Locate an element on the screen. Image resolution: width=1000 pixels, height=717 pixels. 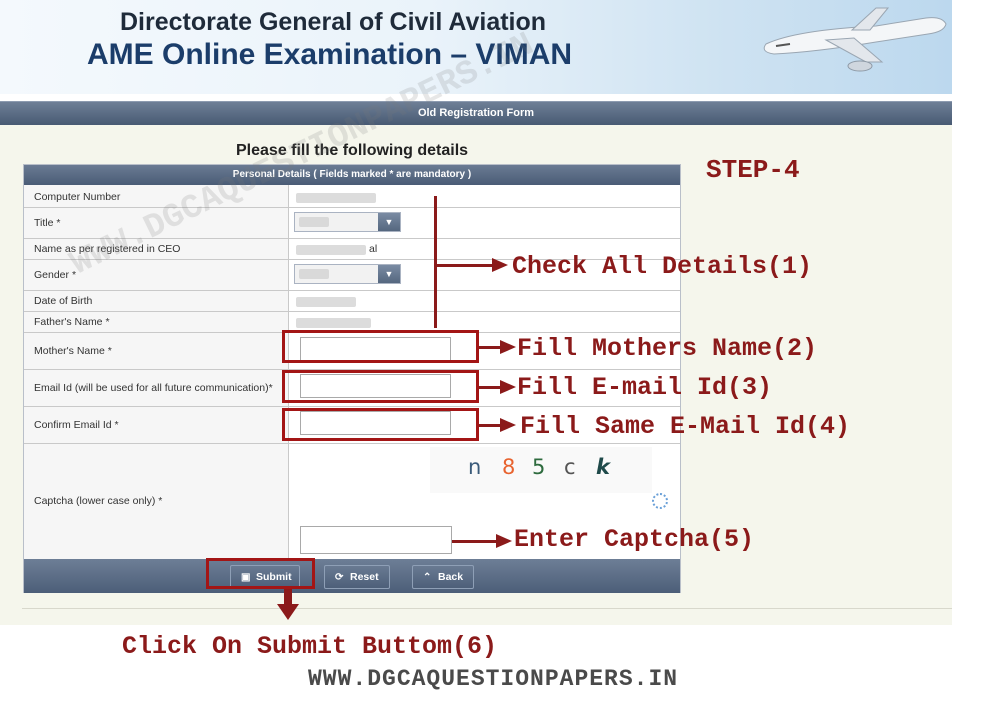
computer-number-value is located at coordinates (336, 198).